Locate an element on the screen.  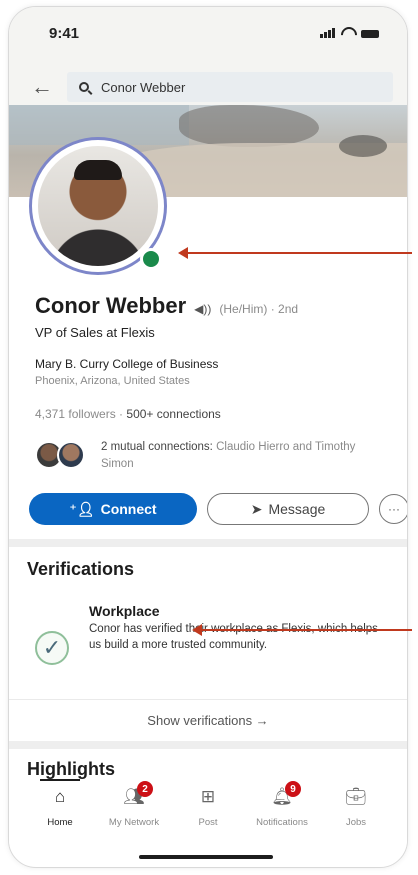
profile-pronouns: (He/Him) · 2nd is located at coordinates (259, 309).